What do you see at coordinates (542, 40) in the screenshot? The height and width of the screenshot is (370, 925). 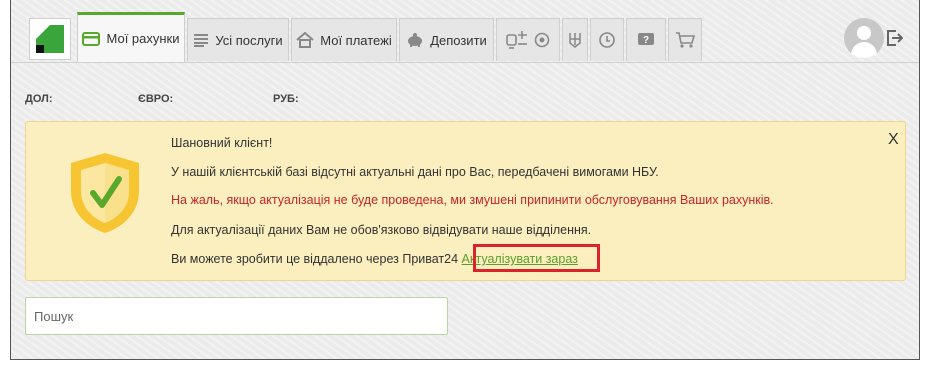 I see `ball-icon` at bounding box center [542, 40].